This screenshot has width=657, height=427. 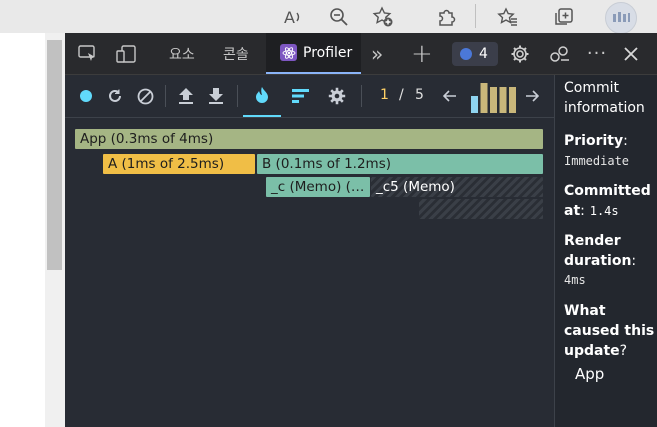 I want to click on close-devtools-icon, so click(x=631, y=53).